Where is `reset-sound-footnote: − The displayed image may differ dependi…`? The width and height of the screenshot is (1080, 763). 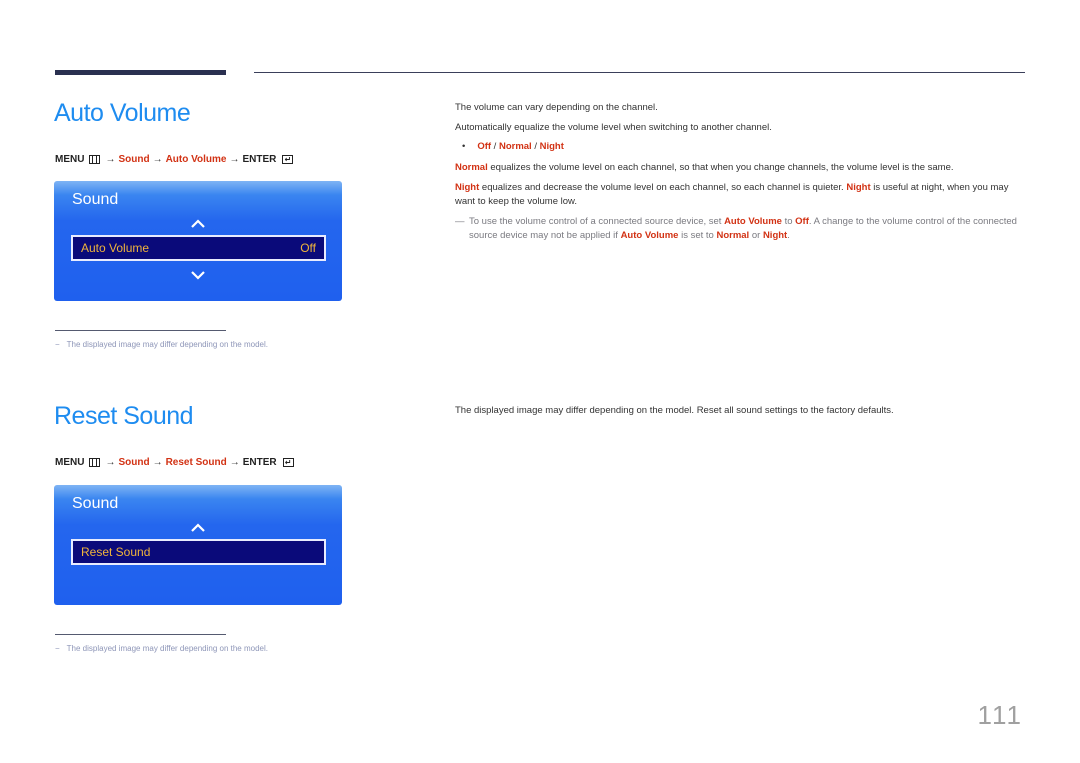 reset-sound-footnote: − The displayed image may differ dependi… is located at coordinates (161, 648).